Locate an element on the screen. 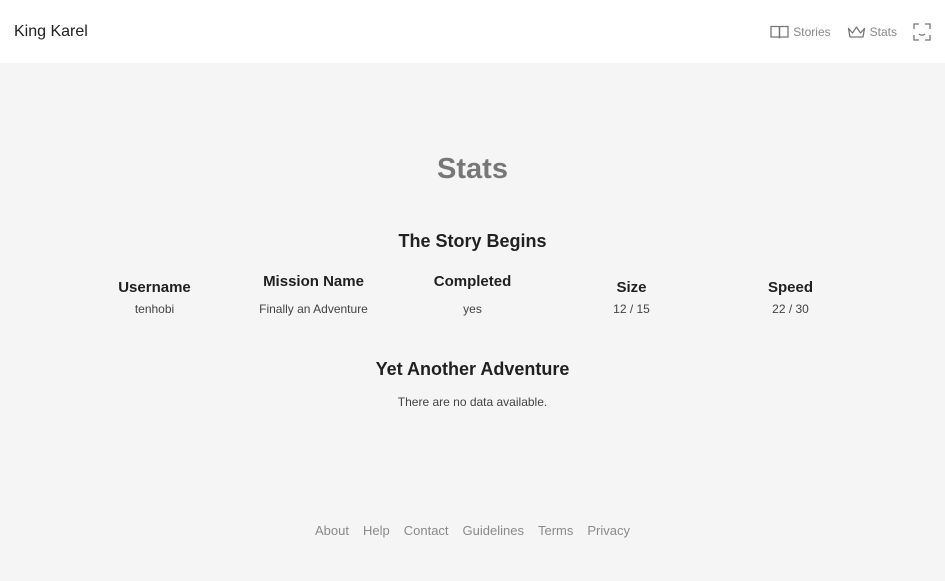 This screenshot has width=945, height=581. fullscreen-button is located at coordinates (922, 31).